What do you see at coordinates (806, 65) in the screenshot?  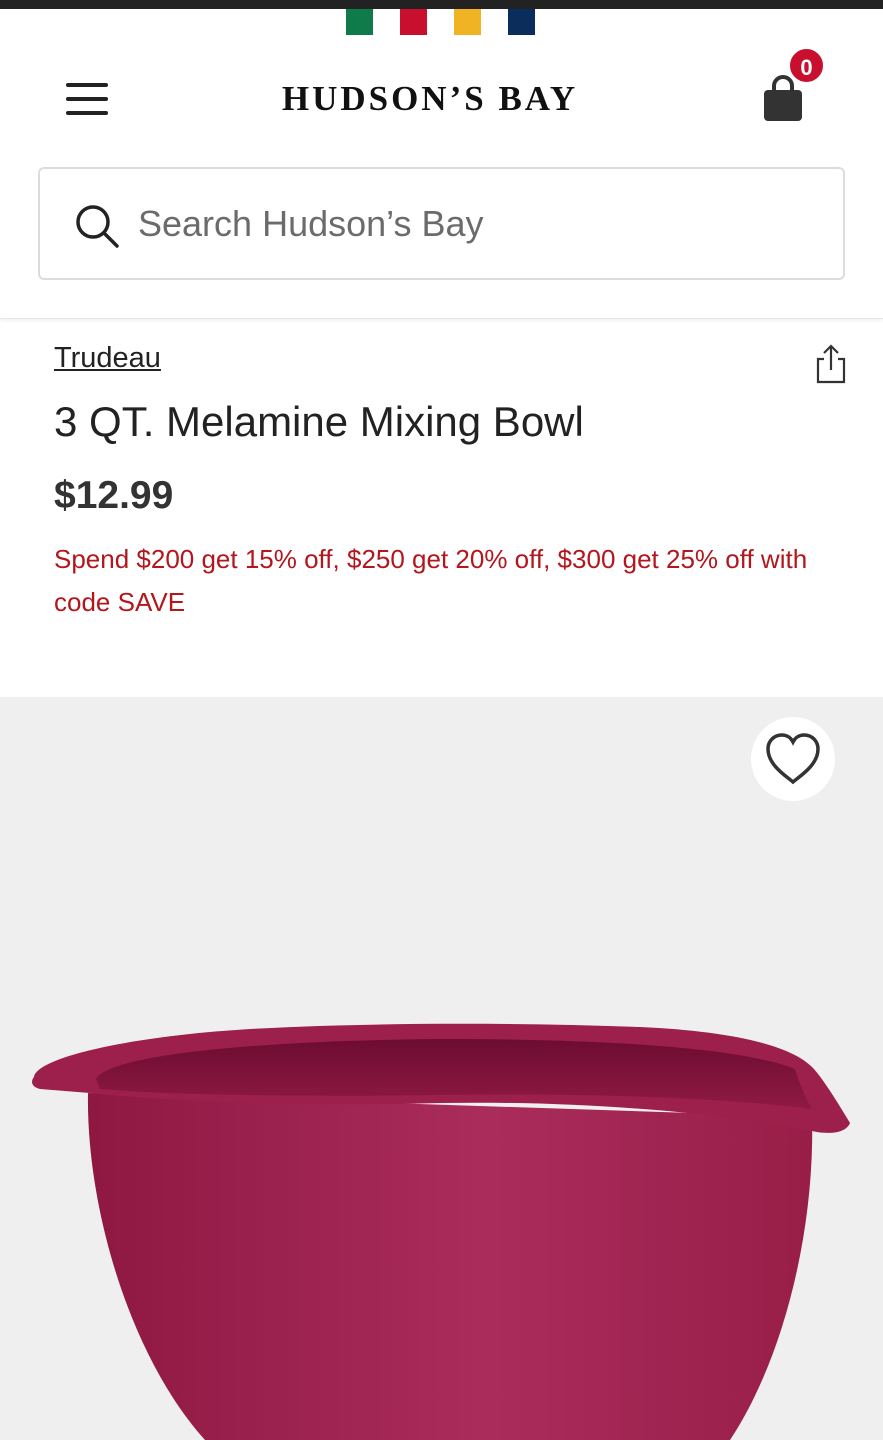 I see `cart-count-badge: 0` at bounding box center [806, 65].